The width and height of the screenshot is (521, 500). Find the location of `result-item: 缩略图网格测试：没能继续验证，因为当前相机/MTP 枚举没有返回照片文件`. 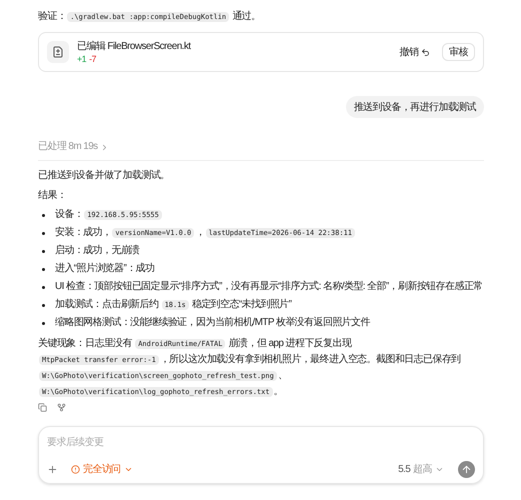

result-item: 缩略图网格测试：没能继续验证，因为当前相机/MTP 枚举没有返回照片文件 is located at coordinates (212, 323).